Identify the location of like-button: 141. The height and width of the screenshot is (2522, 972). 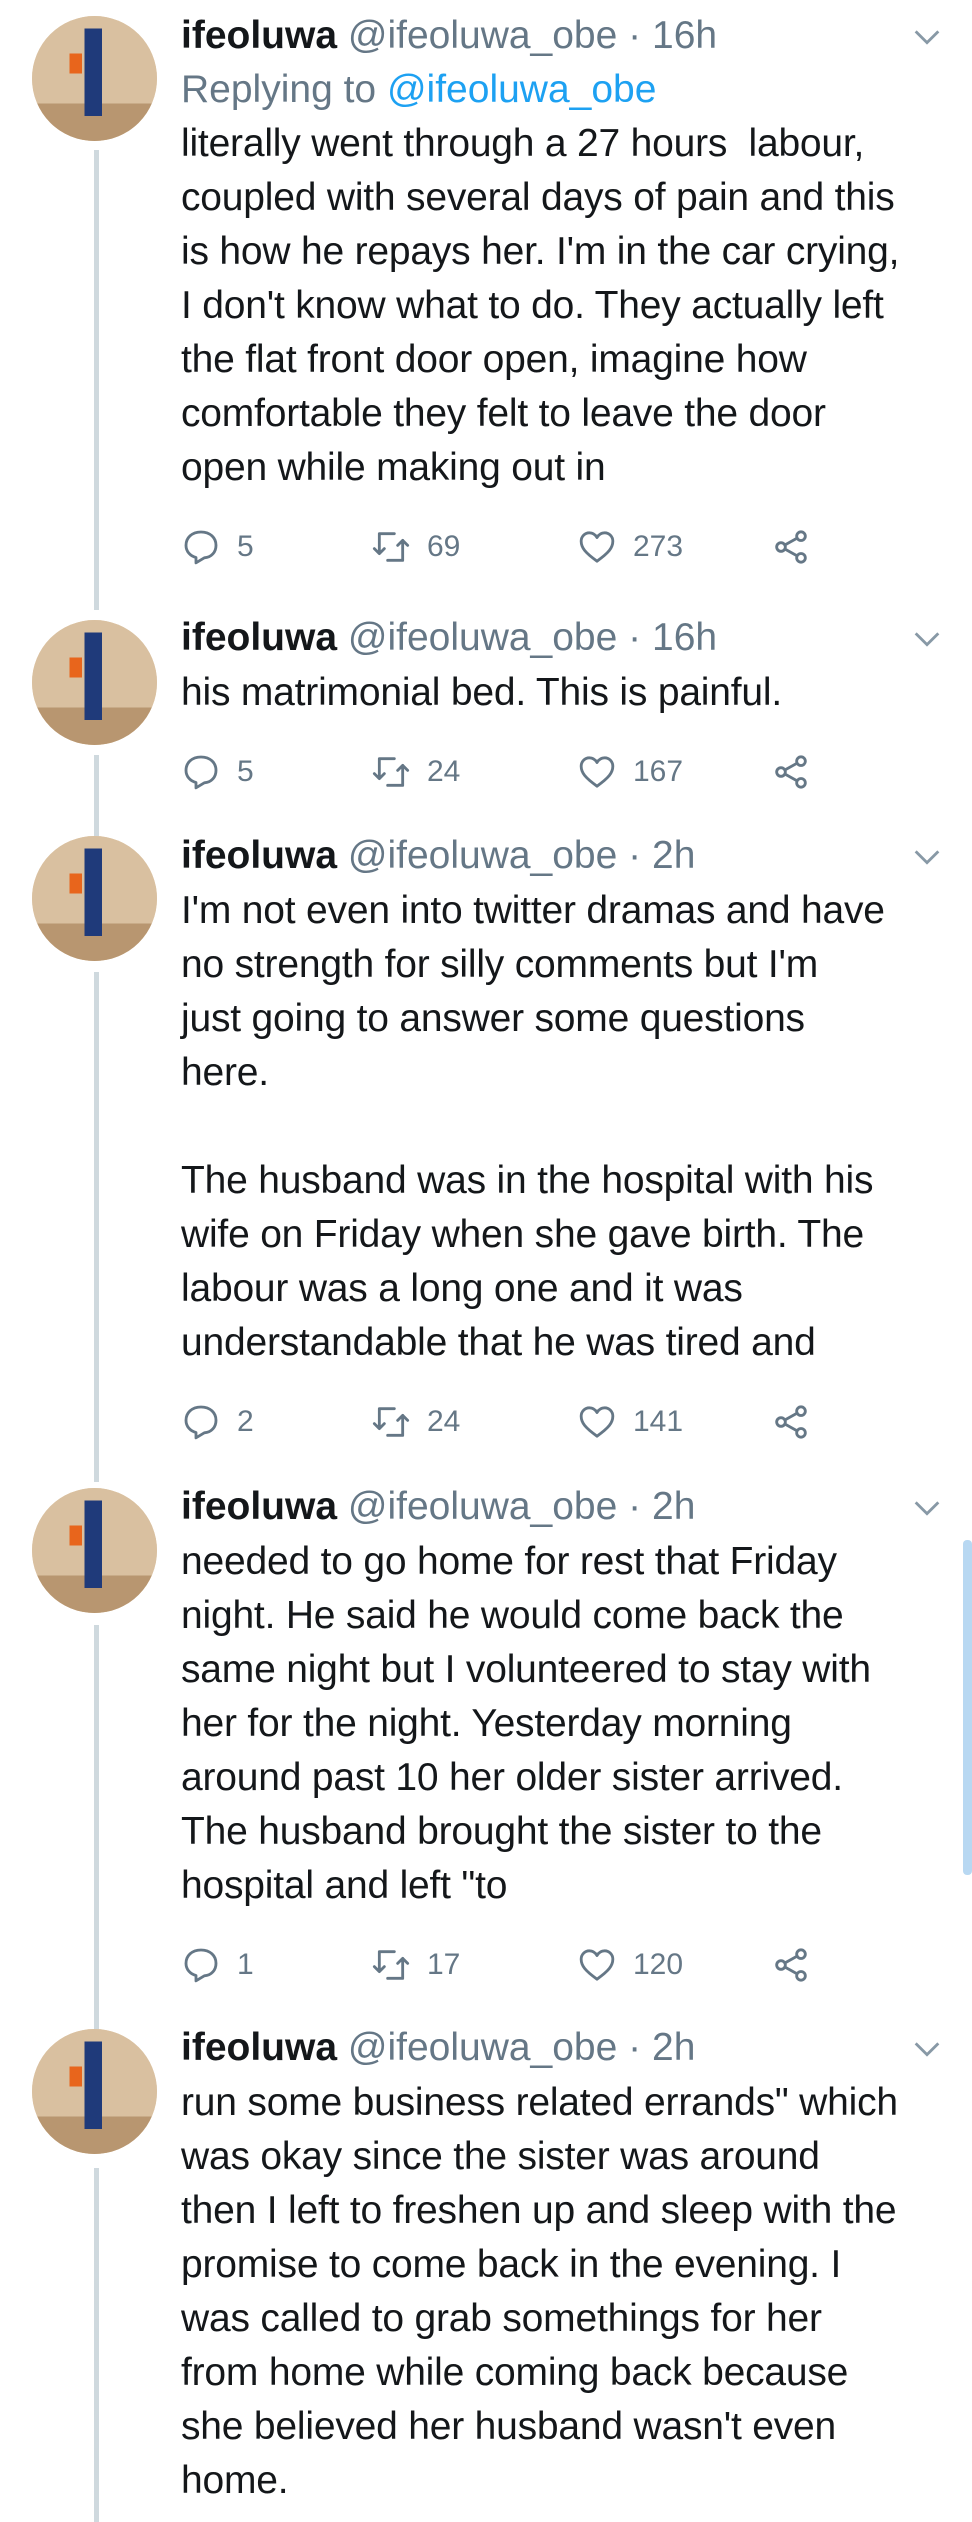
(630, 1422).